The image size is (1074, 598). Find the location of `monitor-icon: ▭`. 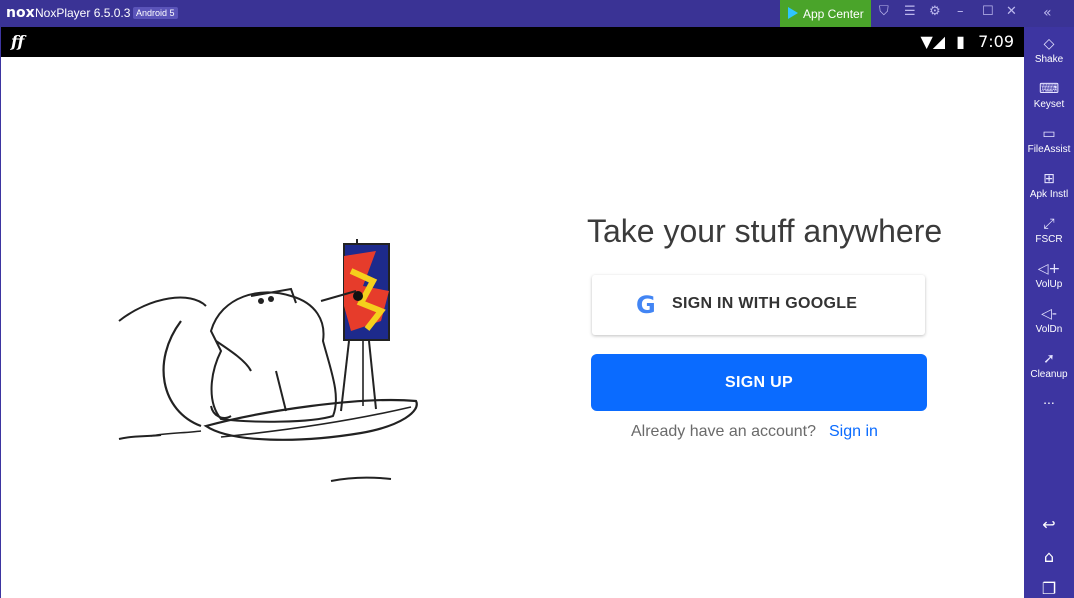

monitor-icon: ▭ is located at coordinates (1049, 134).